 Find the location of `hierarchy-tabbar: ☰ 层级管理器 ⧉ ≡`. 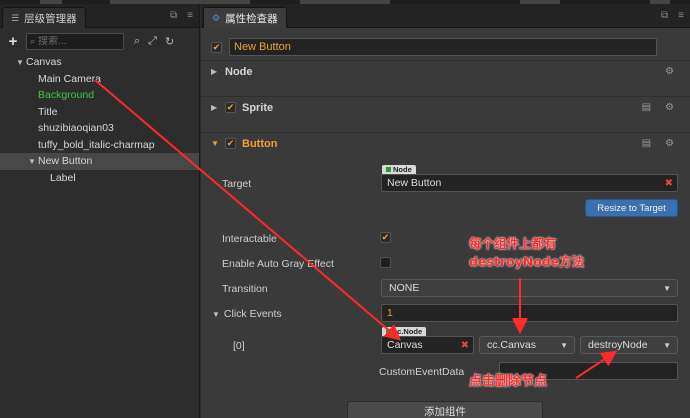

hierarchy-tabbar: ☰ 层级管理器 ⧉ ≡ is located at coordinates (99, 16).